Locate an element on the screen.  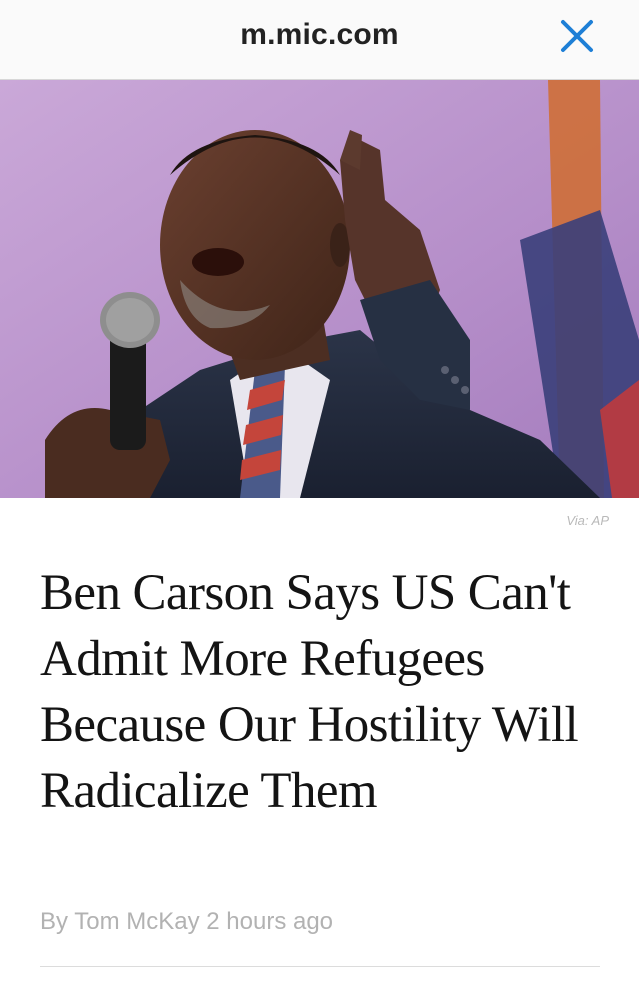
close-button is located at coordinates (577, 36).